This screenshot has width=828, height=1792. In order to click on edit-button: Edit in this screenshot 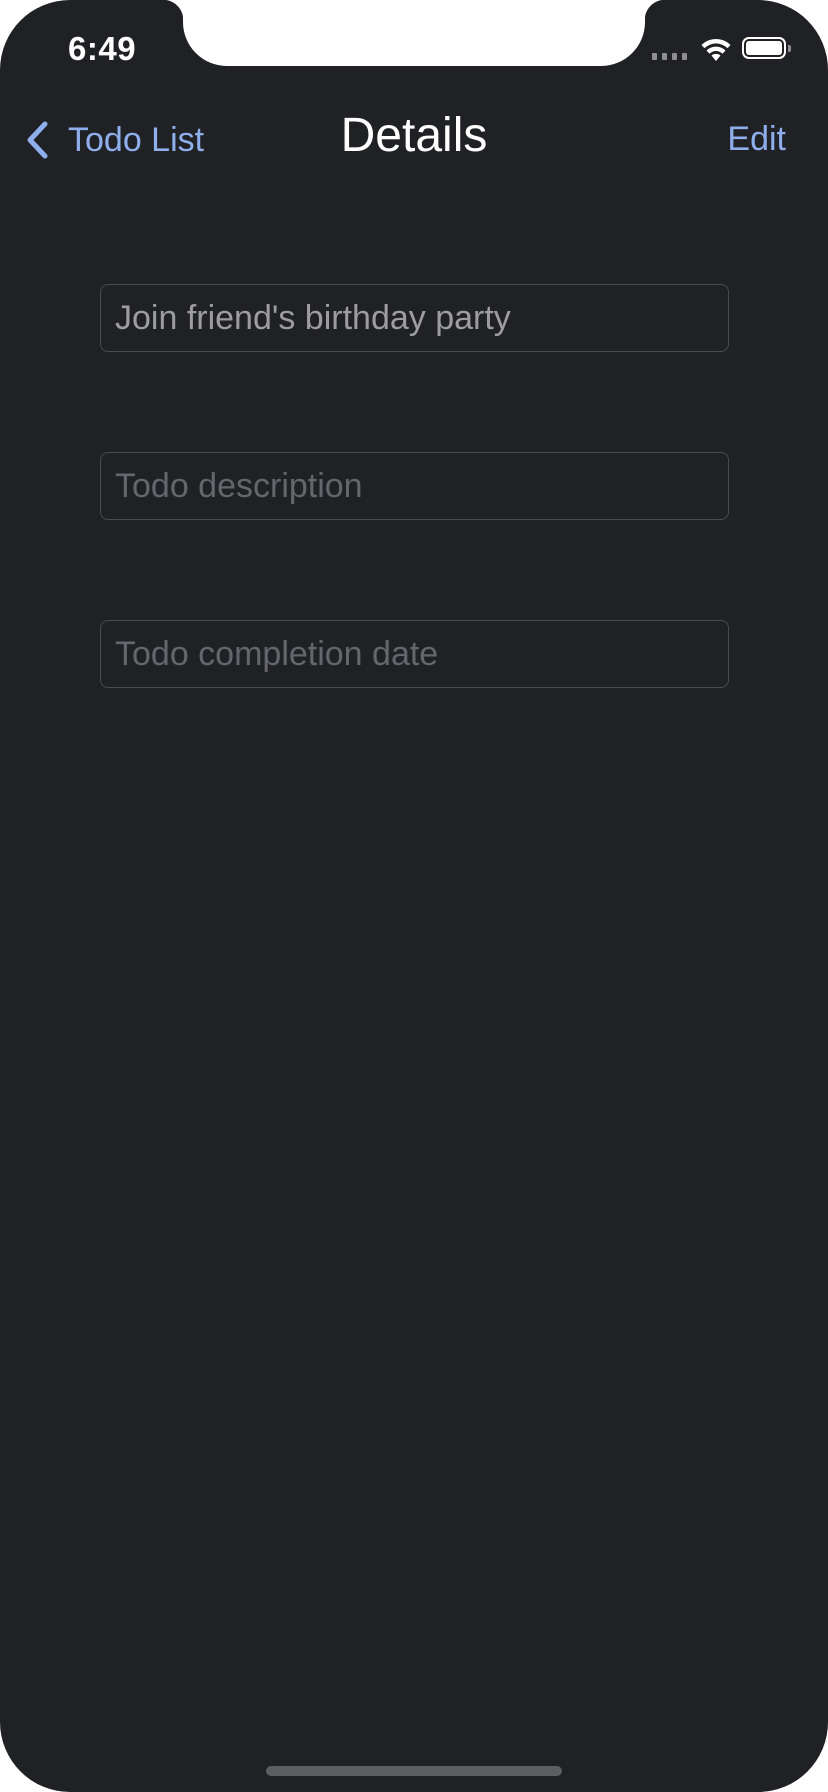, I will do `click(756, 139)`.